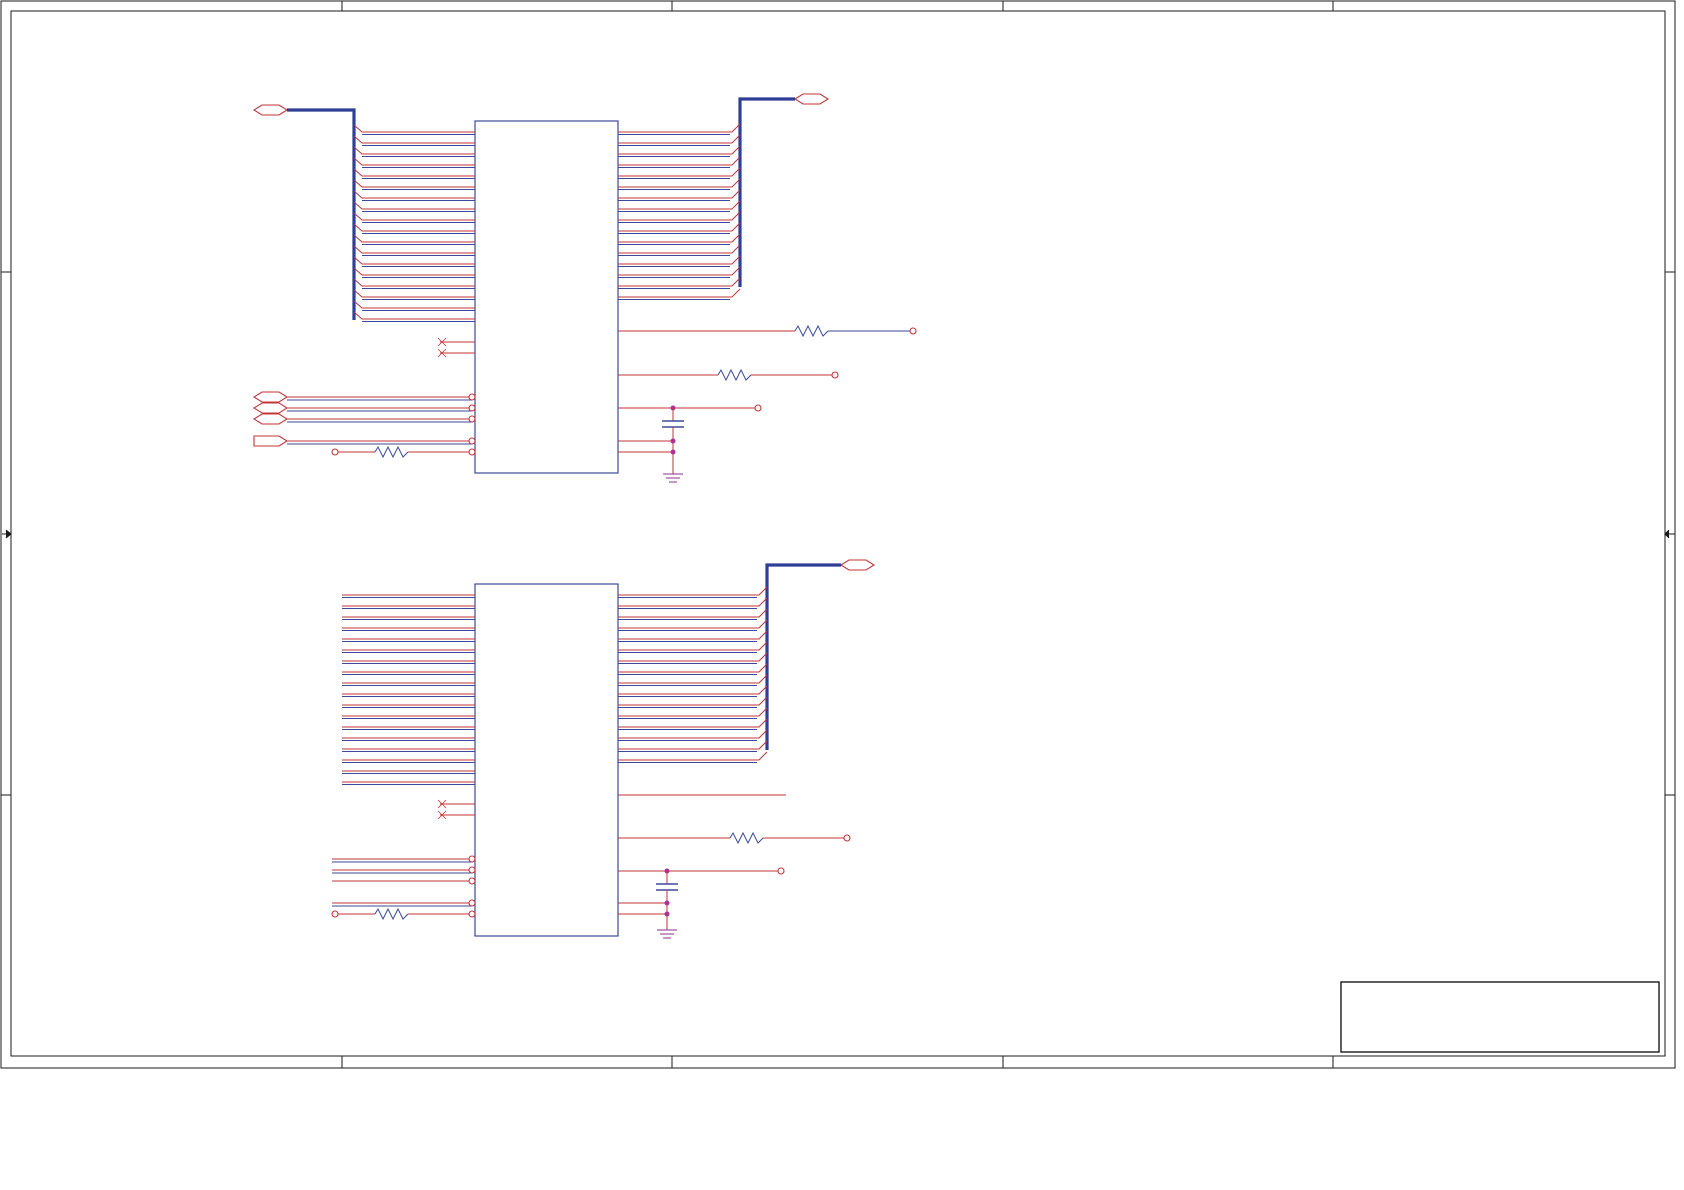 The width and height of the screenshot is (1684, 1190). What do you see at coordinates (803, 656) in the screenshot?
I see `bus-right-bottom` at bounding box center [803, 656].